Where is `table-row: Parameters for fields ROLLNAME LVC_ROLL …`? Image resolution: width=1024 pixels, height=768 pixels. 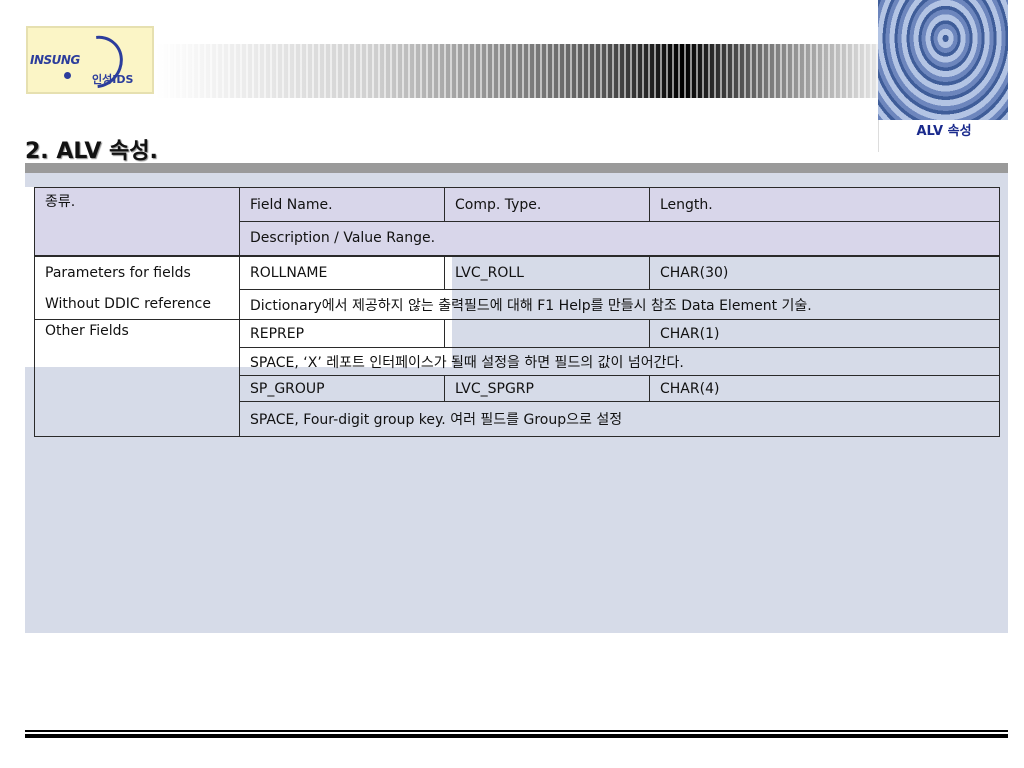 table-row: Parameters for fields ROLLNAME LVC_ROLL … is located at coordinates (517, 272).